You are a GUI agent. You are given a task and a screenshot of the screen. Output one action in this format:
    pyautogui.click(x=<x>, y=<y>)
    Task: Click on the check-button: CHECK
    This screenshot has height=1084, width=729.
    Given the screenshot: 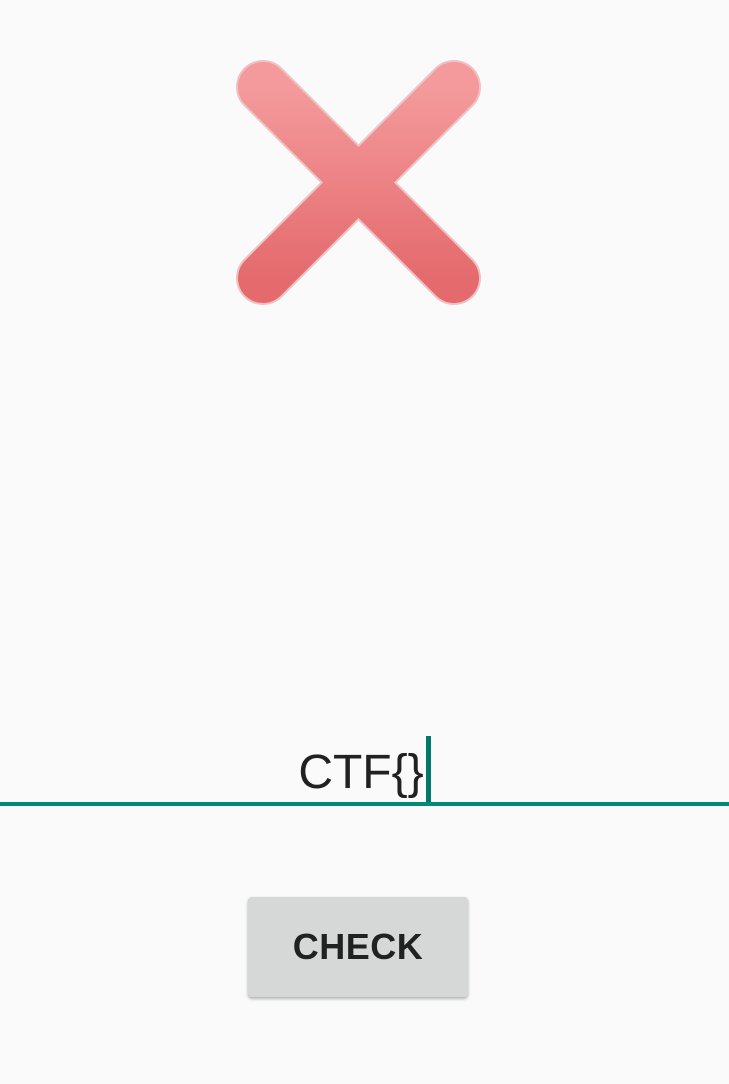 What is the action you would take?
    pyautogui.click(x=358, y=947)
    